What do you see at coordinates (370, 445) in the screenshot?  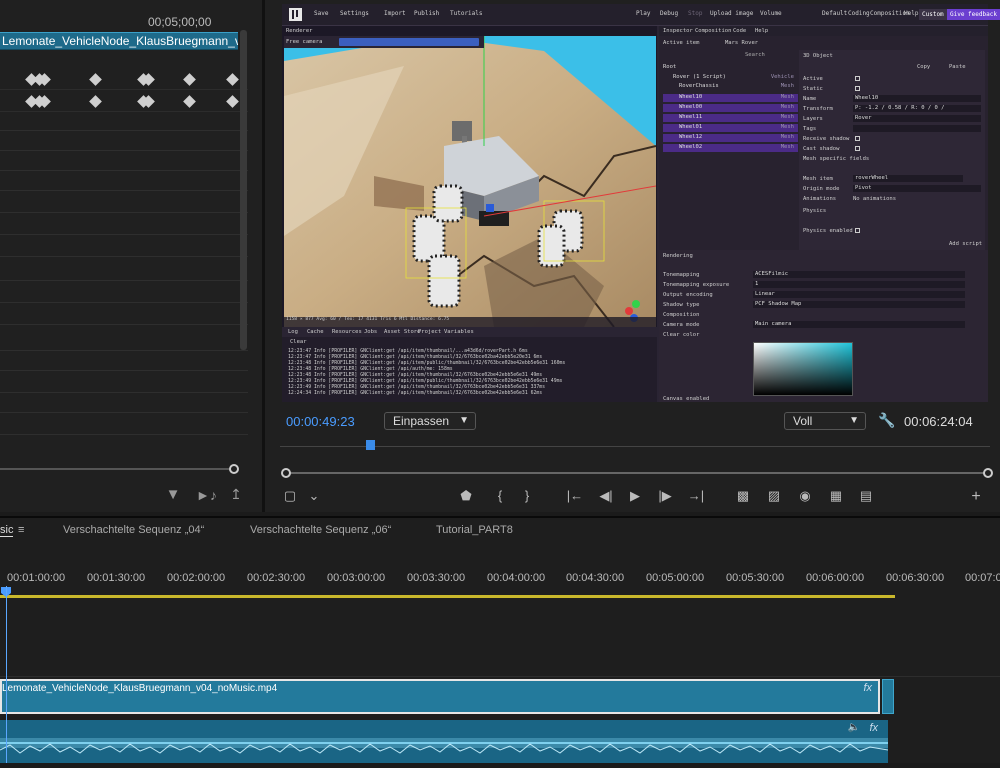 I see `program-playhead` at bounding box center [370, 445].